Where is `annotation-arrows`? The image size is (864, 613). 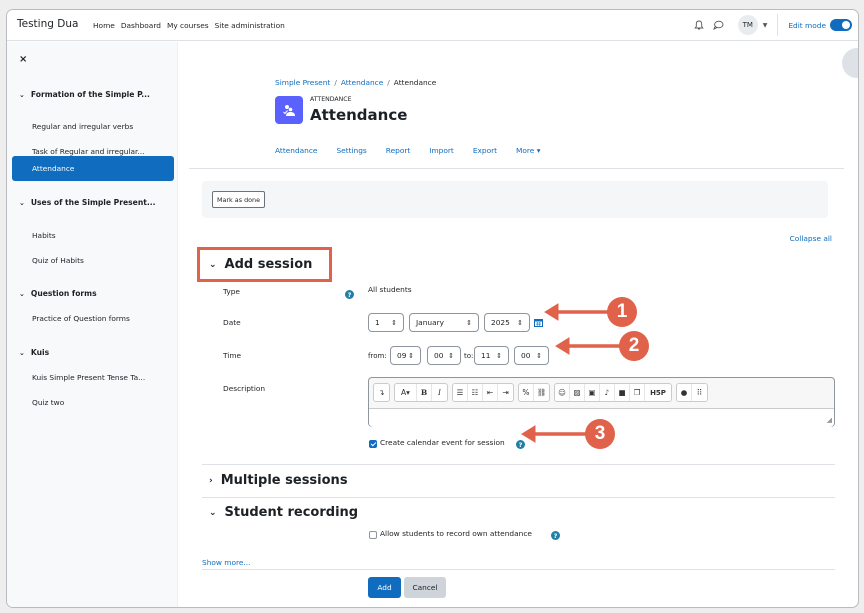
annotation-arrows is located at coordinates (571, 373).